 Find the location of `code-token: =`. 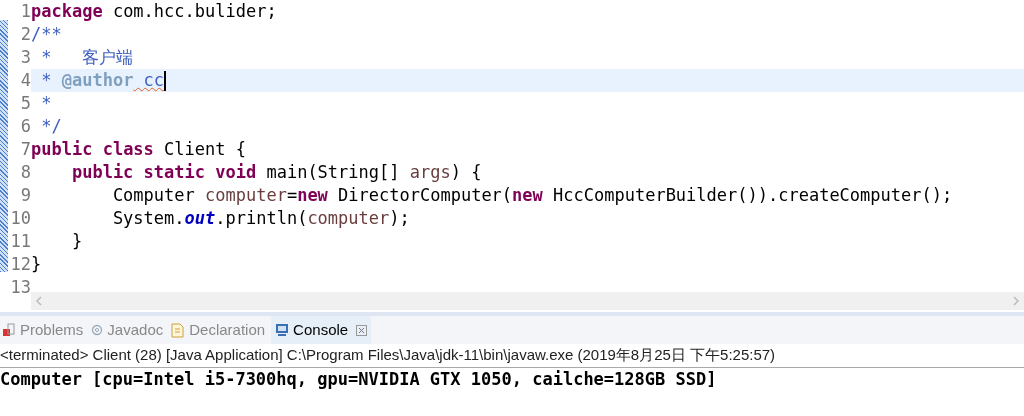

code-token: = is located at coordinates (292, 195).